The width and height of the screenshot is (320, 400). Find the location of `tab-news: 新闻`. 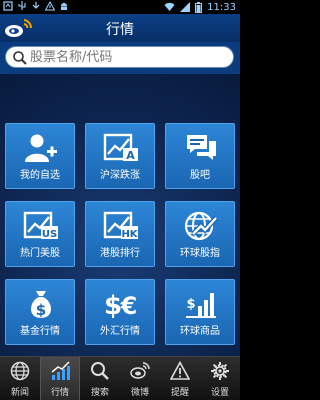

tab-news: 新闻 is located at coordinates (20, 378).